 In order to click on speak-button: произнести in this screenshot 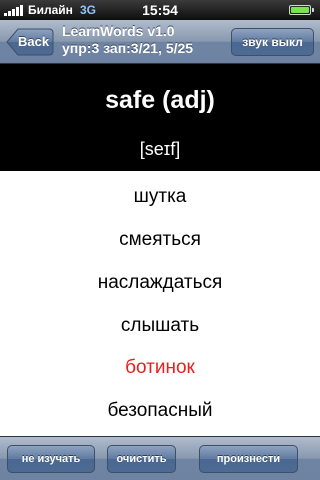, I will do `click(248, 459)`.